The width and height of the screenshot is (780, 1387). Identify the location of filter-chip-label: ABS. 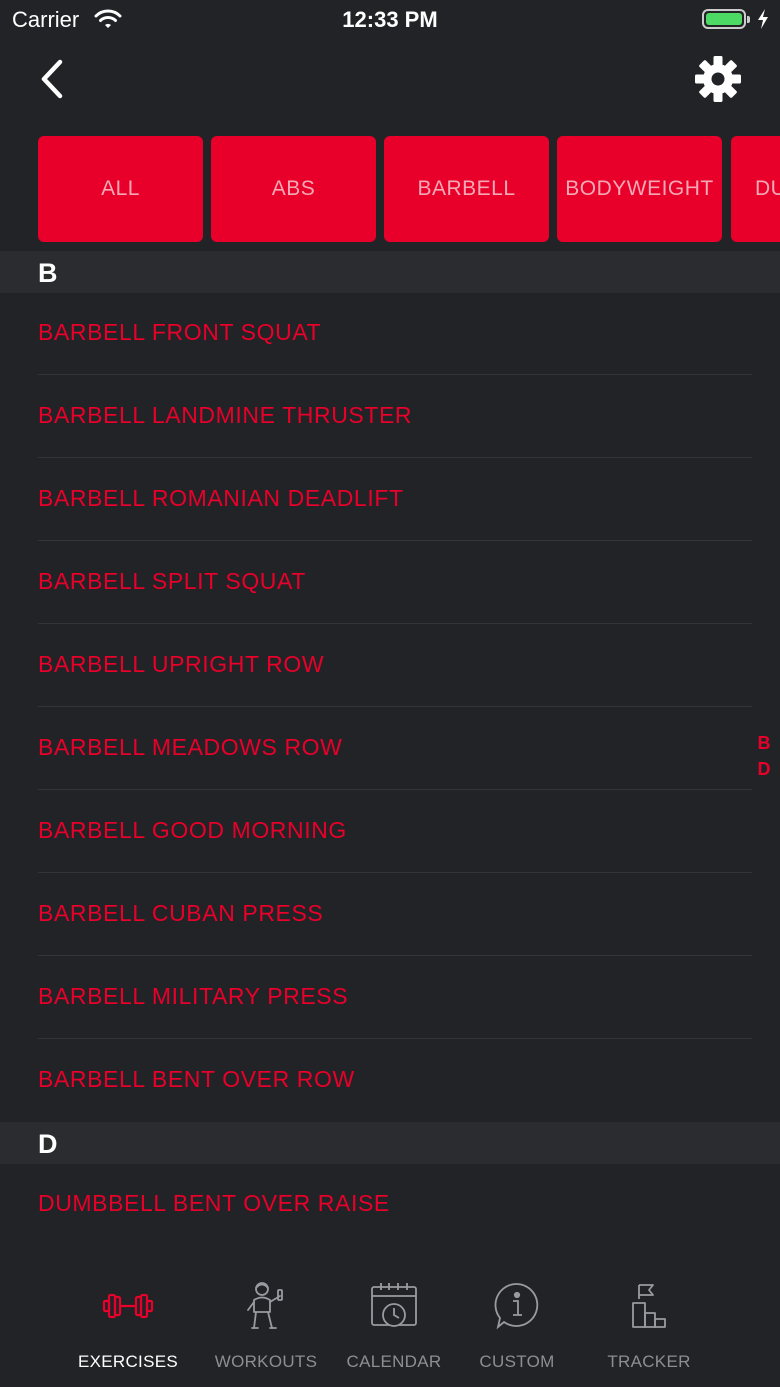
(293, 188).